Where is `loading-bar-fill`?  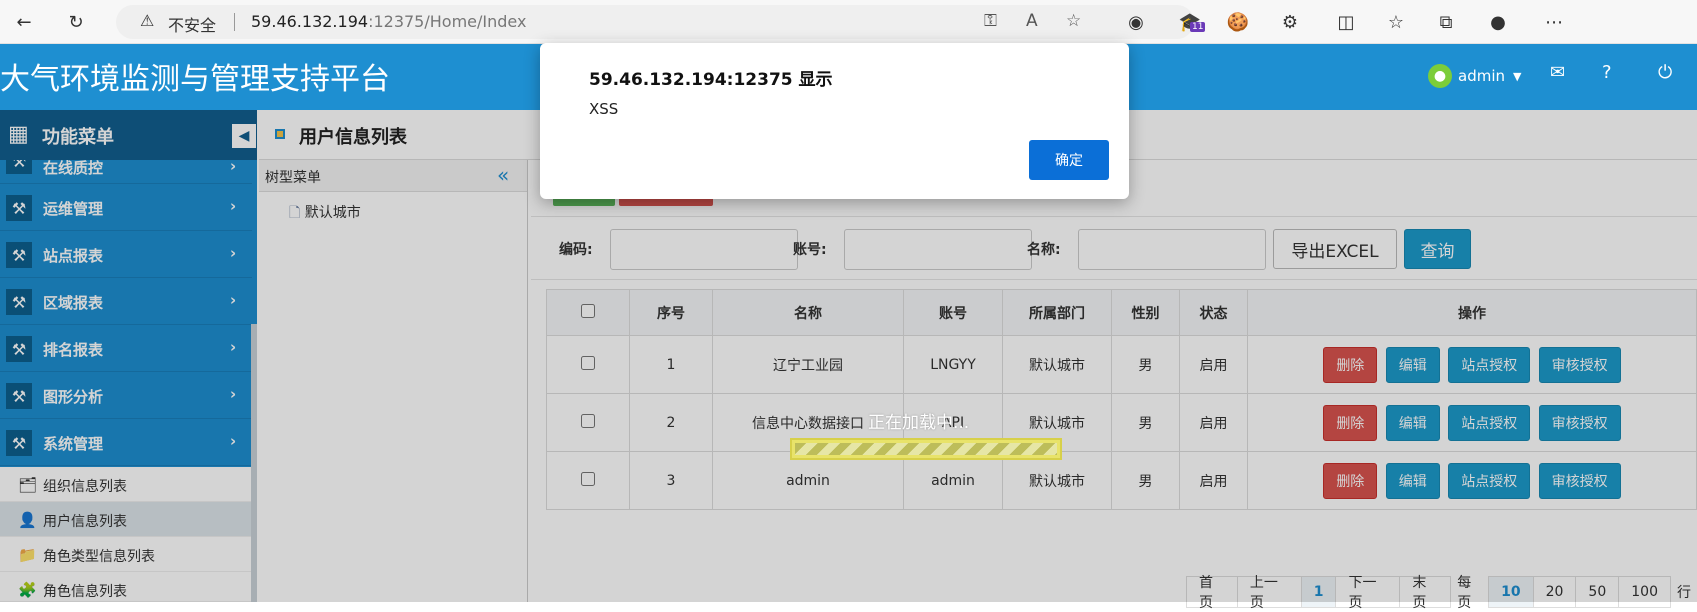 loading-bar-fill is located at coordinates (926, 449).